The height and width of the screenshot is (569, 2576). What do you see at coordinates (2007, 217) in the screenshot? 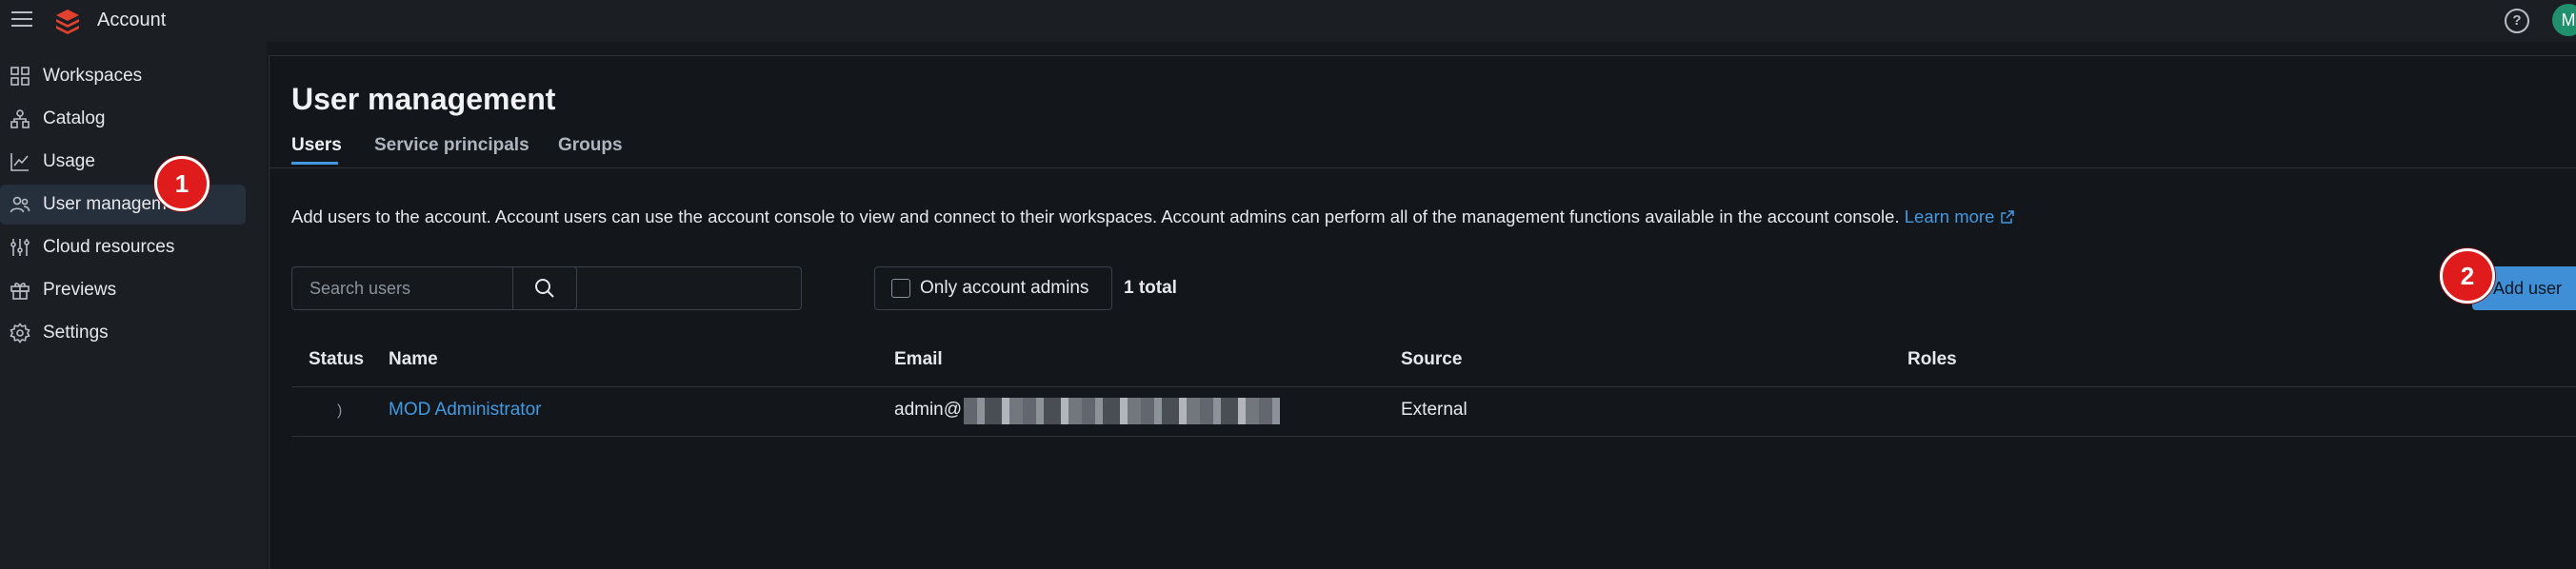
I see `external-link-icon` at bounding box center [2007, 217].